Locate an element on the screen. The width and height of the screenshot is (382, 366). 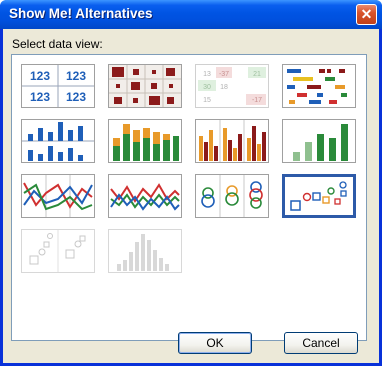
ok-button: OK is located at coordinates (215, 343).